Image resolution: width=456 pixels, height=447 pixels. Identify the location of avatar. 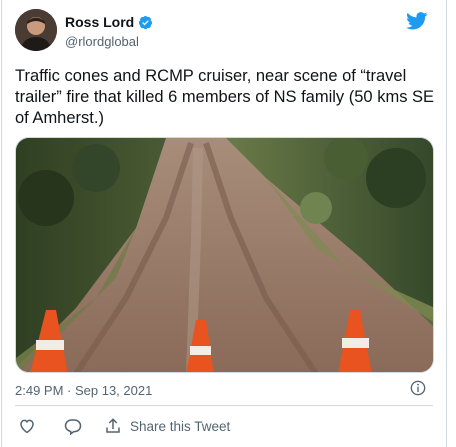
(36, 30).